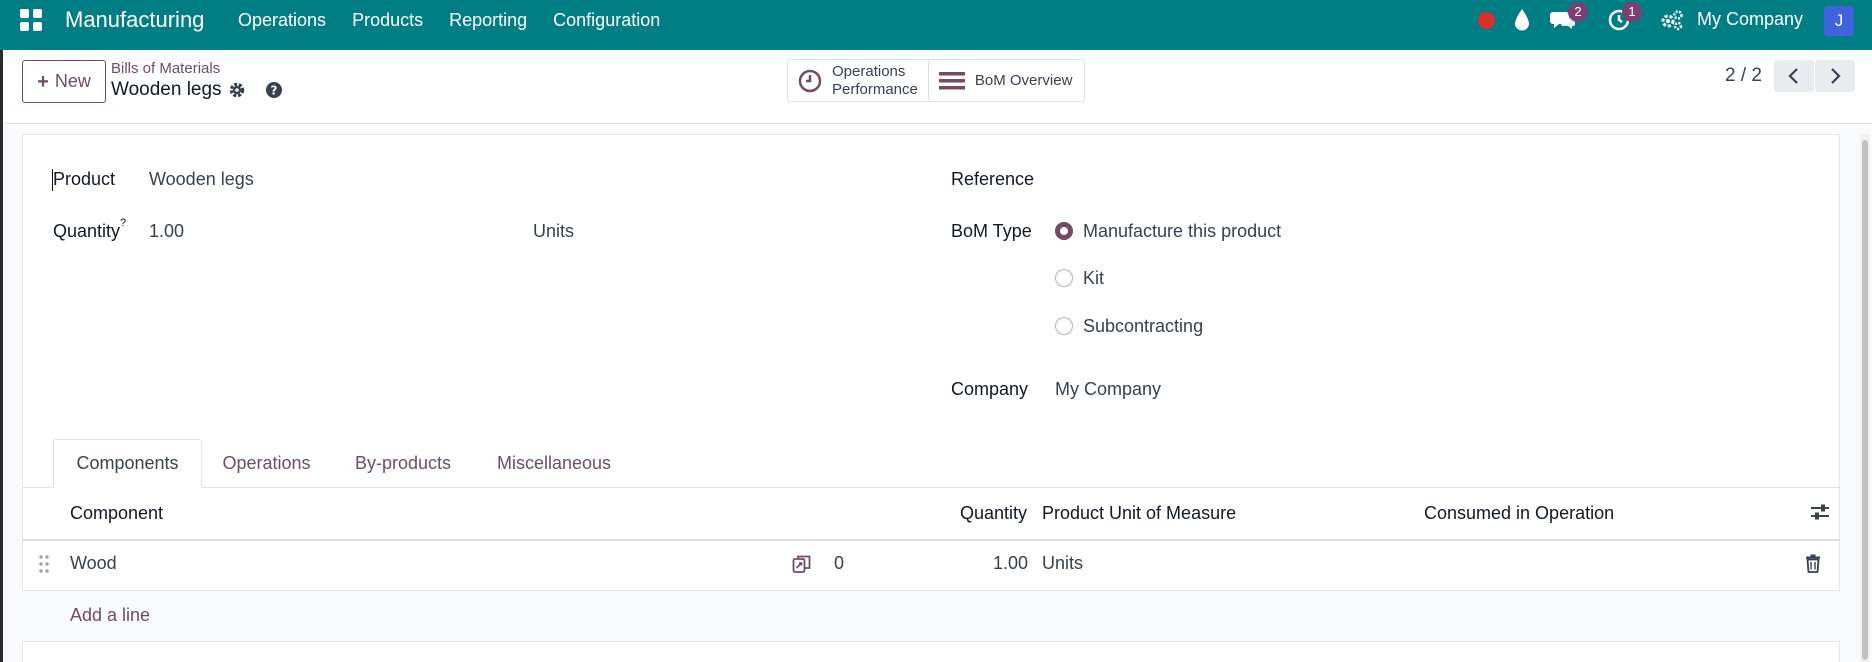 The image size is (1872, 662). I want to click on trash-icon, so click(1813, 563).